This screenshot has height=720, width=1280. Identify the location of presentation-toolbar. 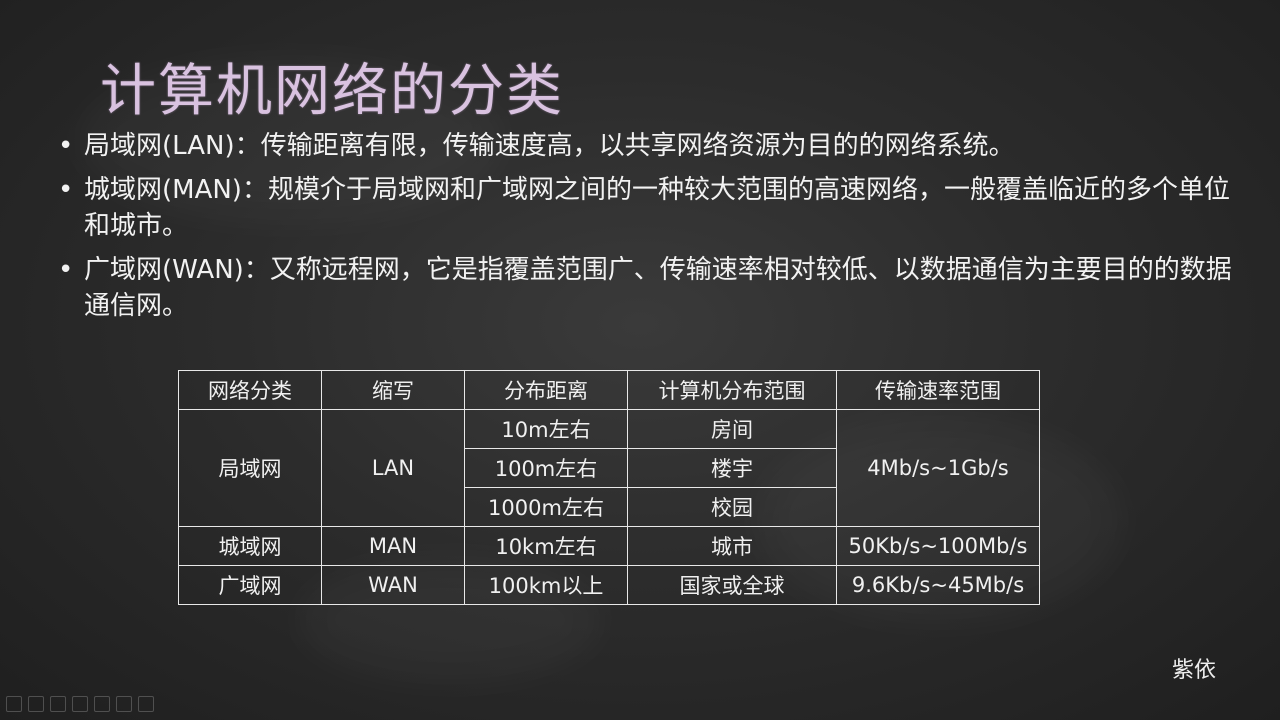
(80, 704).